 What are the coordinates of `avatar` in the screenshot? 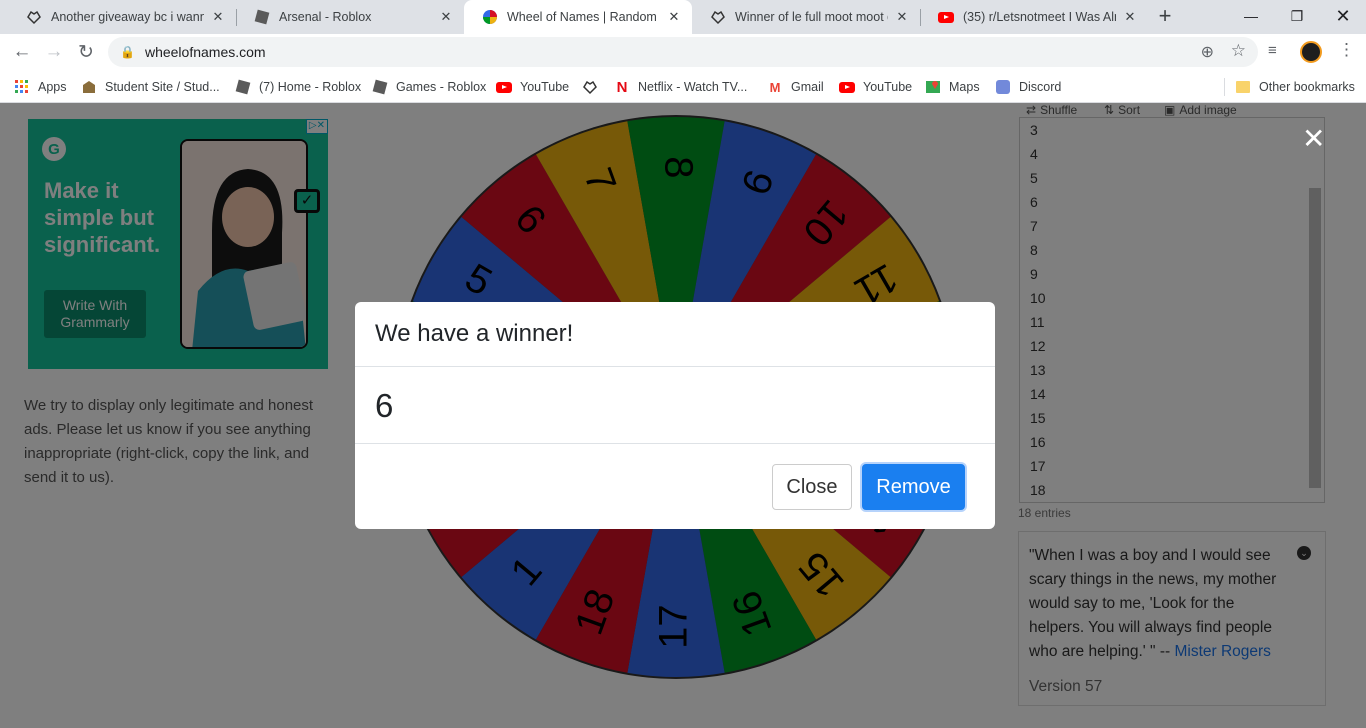 It's located at (1311, 52).